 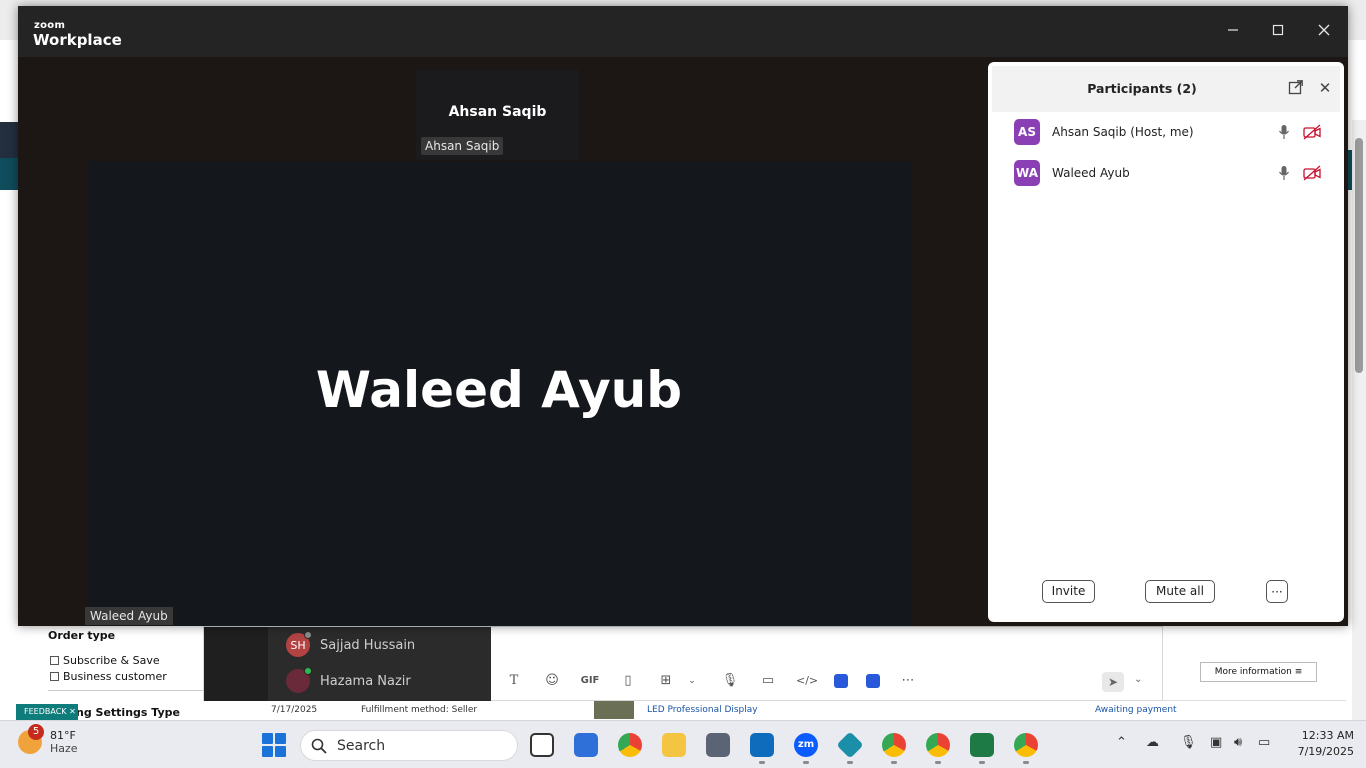 What do you see at coordinates (552, 680) in the screenshot?
I see `emoji-icon: ☺` at bounding box center [552, 680].